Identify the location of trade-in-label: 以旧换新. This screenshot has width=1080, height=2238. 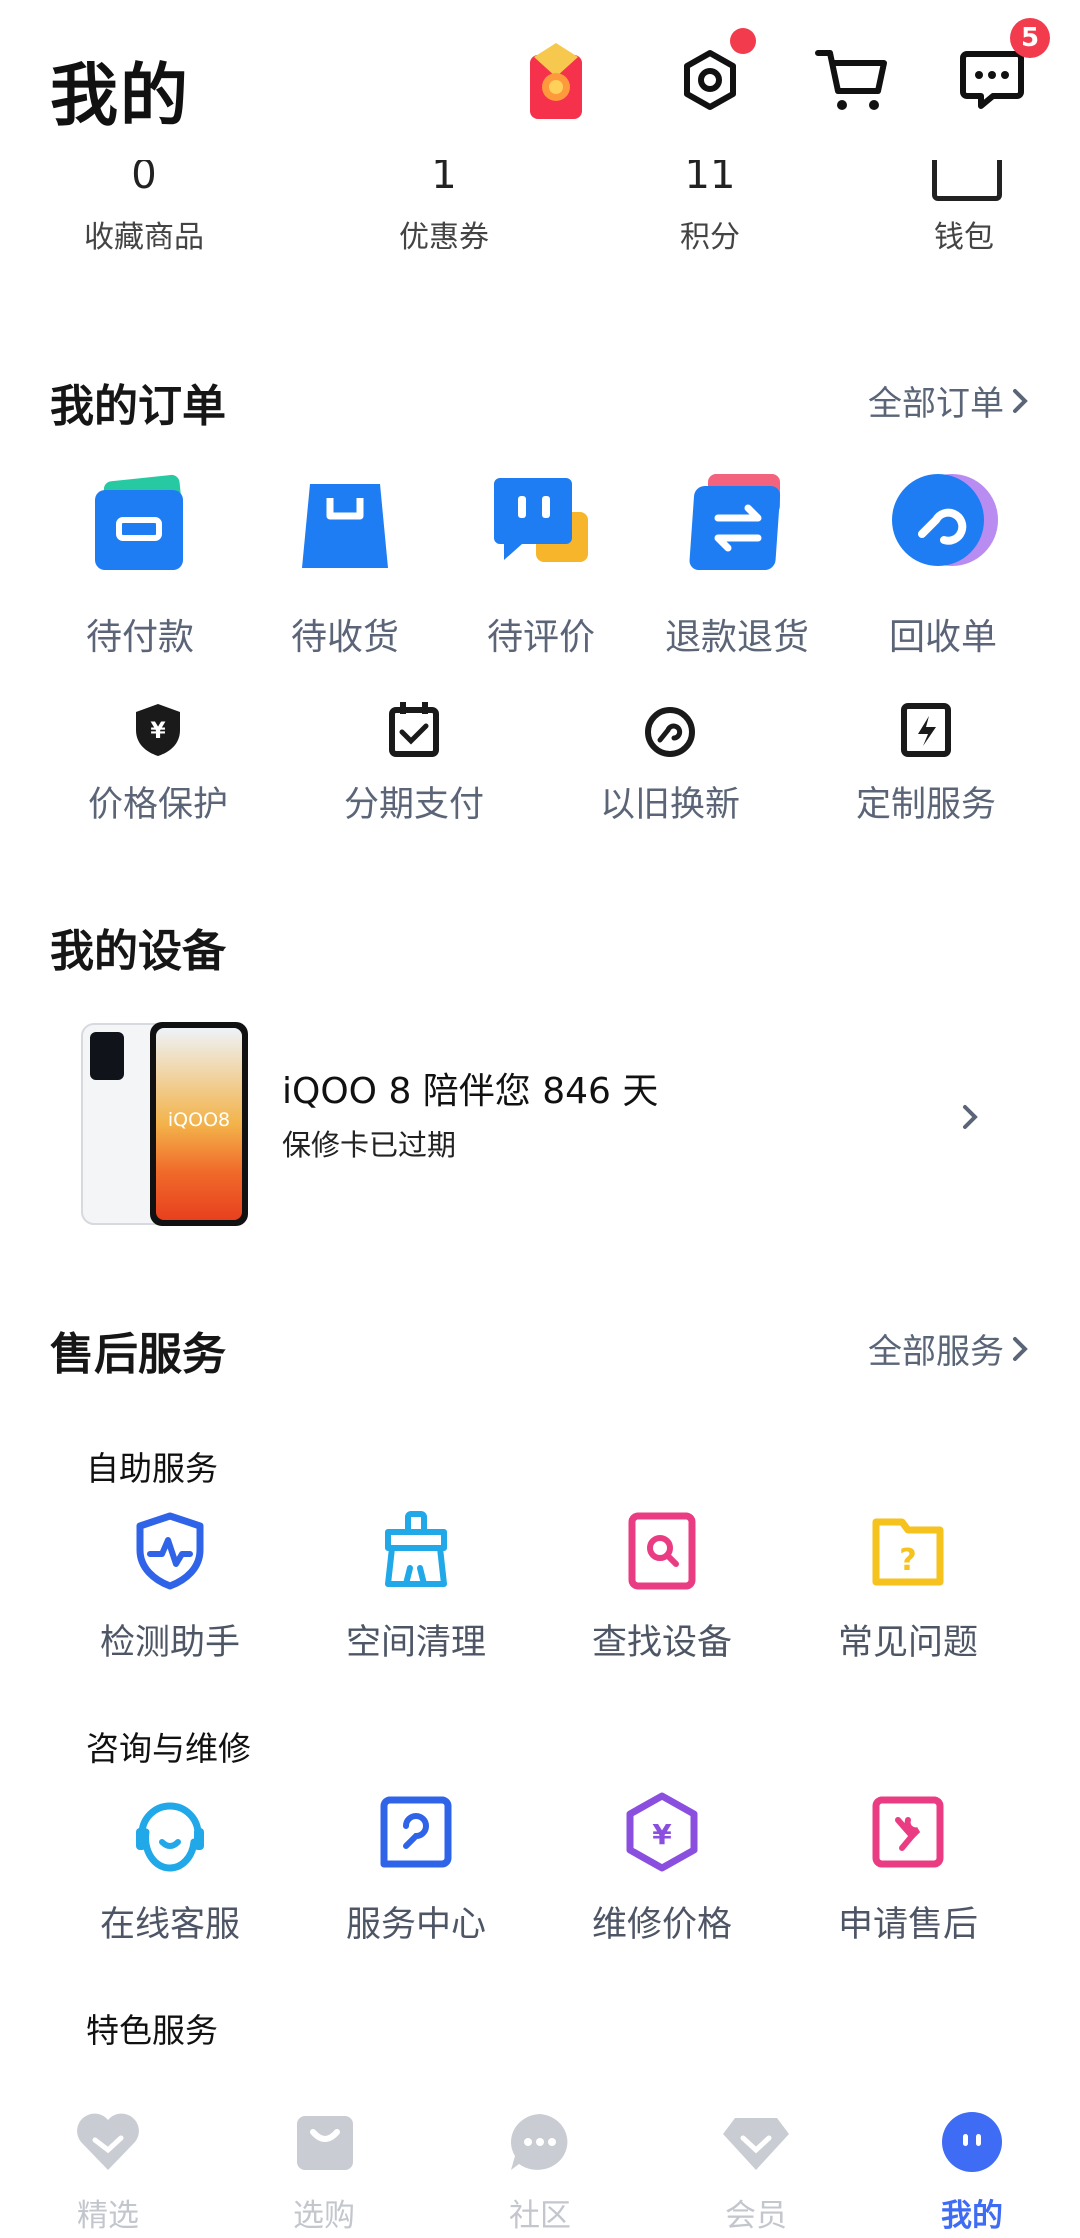
(669, 805).